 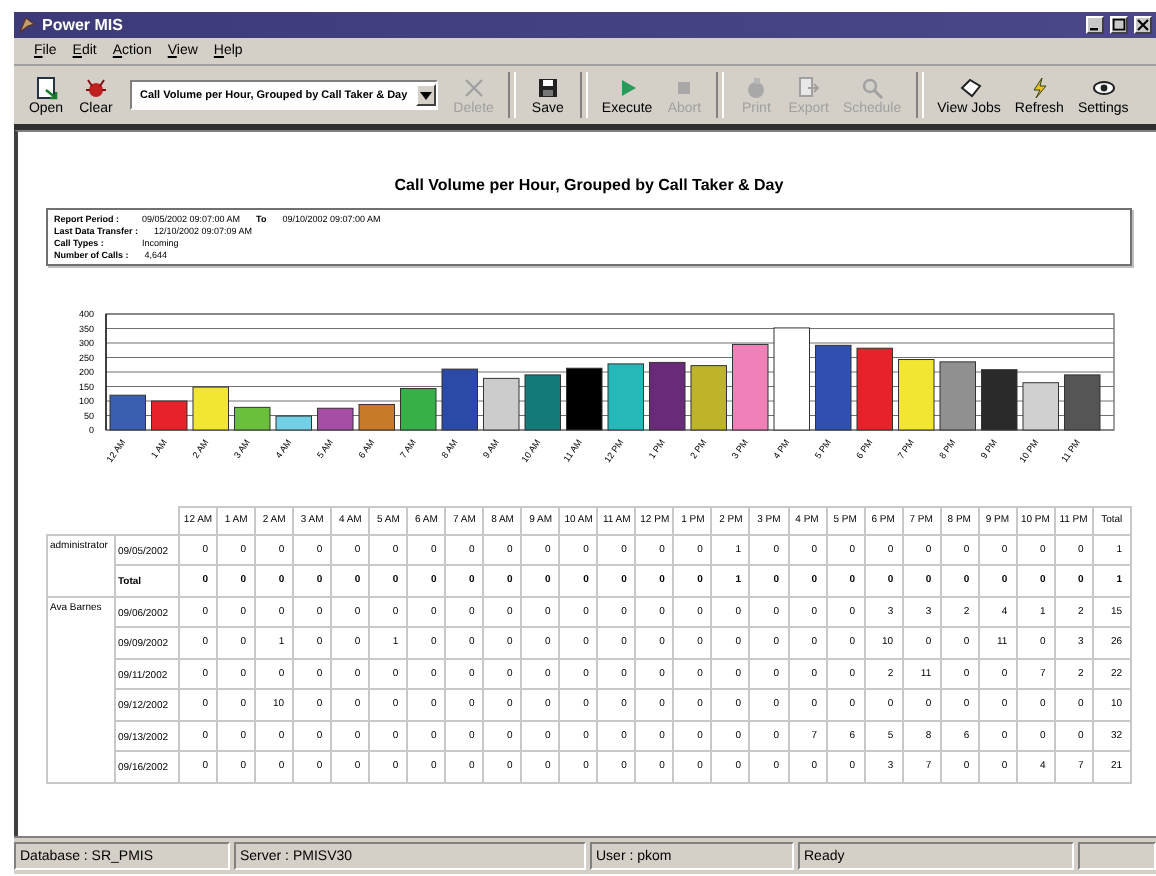 I want to click on caret-icon, so click(x=425, y=95).